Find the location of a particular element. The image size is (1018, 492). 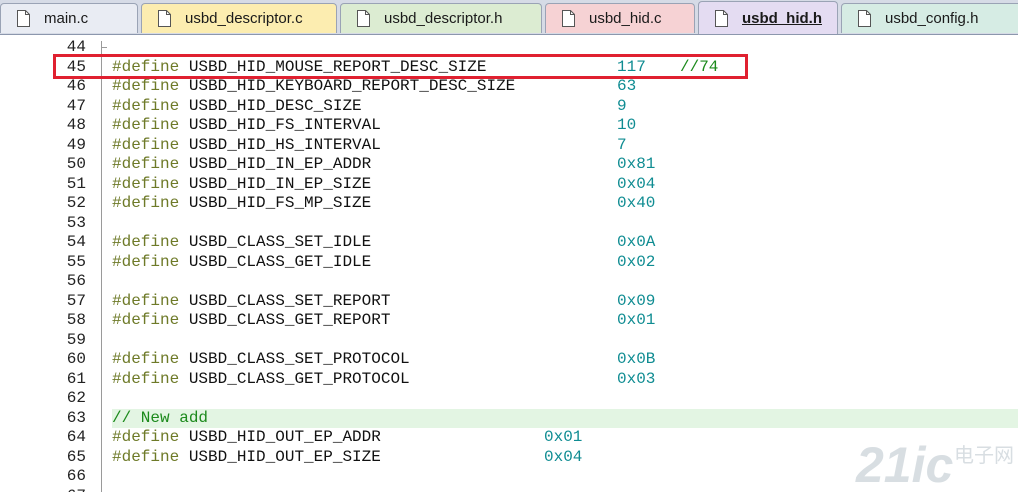

tab-usbd-descriptor-c: usbd_descriptor.c is located at coordinates (239, 18).